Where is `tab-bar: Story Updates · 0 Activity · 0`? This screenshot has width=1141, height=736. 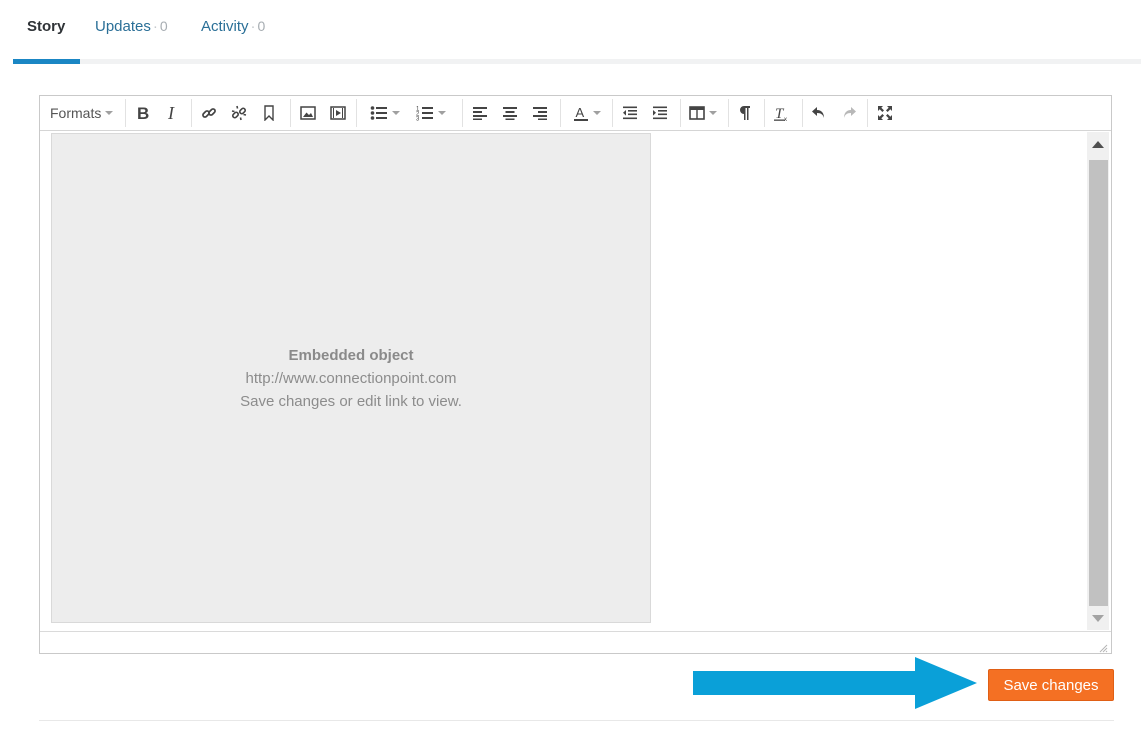
tab-bar: Story Updates · 0 Activity · 0 is located at coordinates (577, 32).